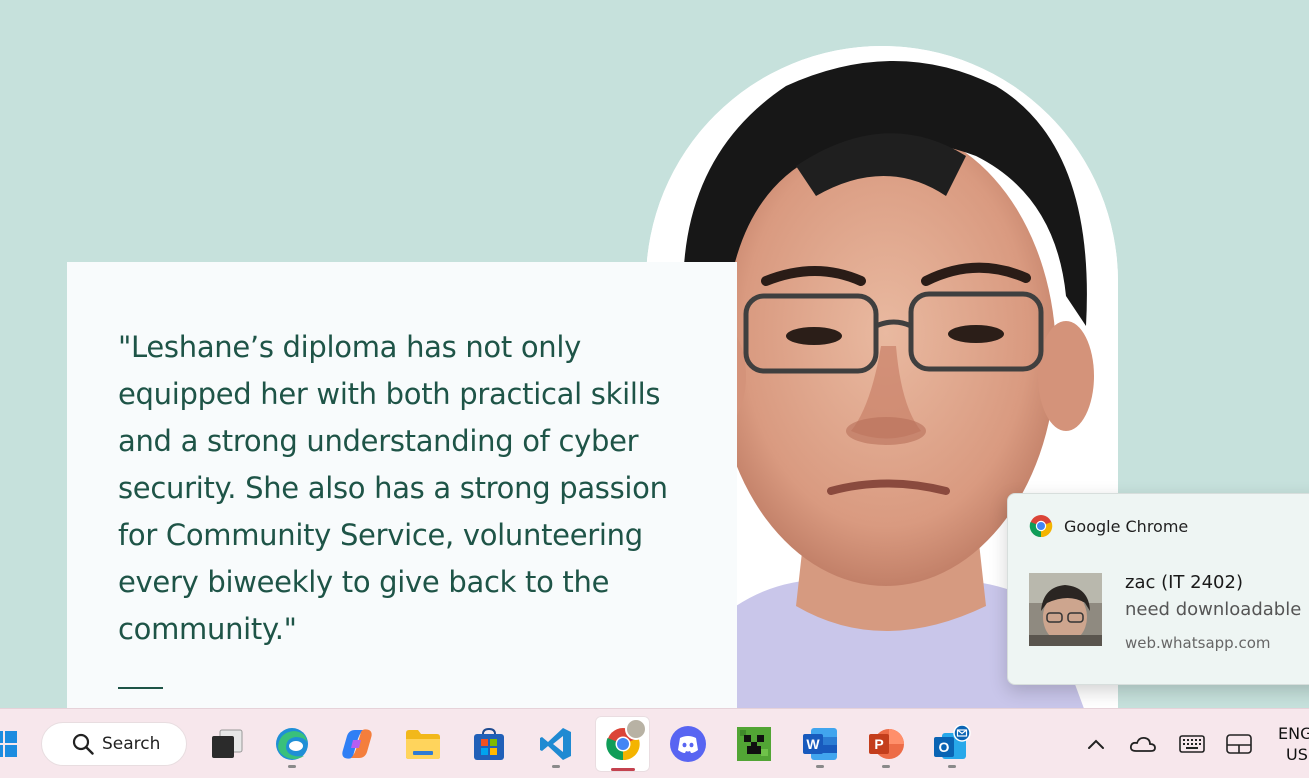 Image resolution: width=1309 pixels, height=778 pixels. I want to click on tablet-icon, so click(1239, 744).